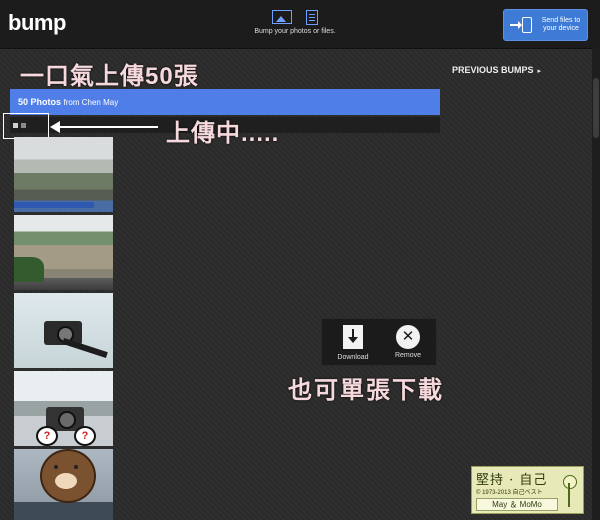 The height and width of the screenshot is (520, 600). I want to click on send-files-label: Send files to your device, so click(561, 24).